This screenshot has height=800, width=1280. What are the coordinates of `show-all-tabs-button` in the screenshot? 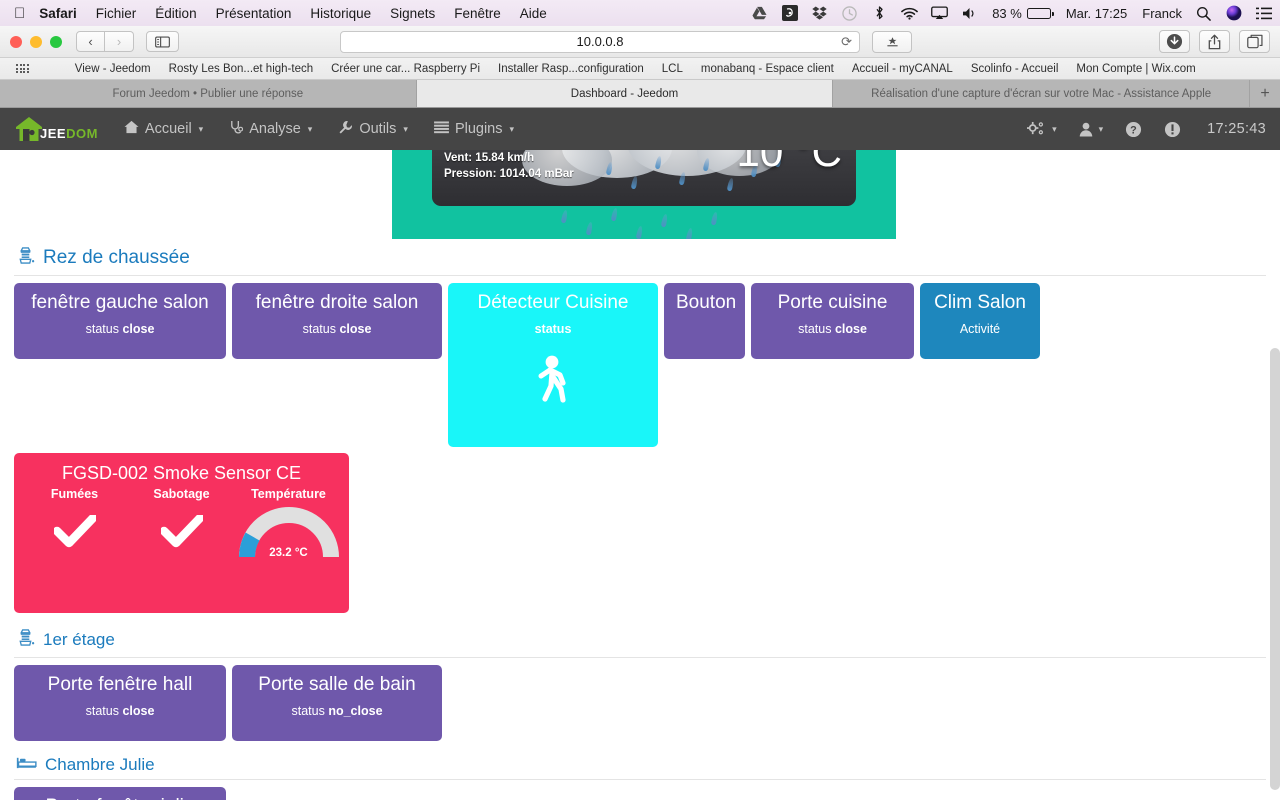 It's located at (1254, 41).